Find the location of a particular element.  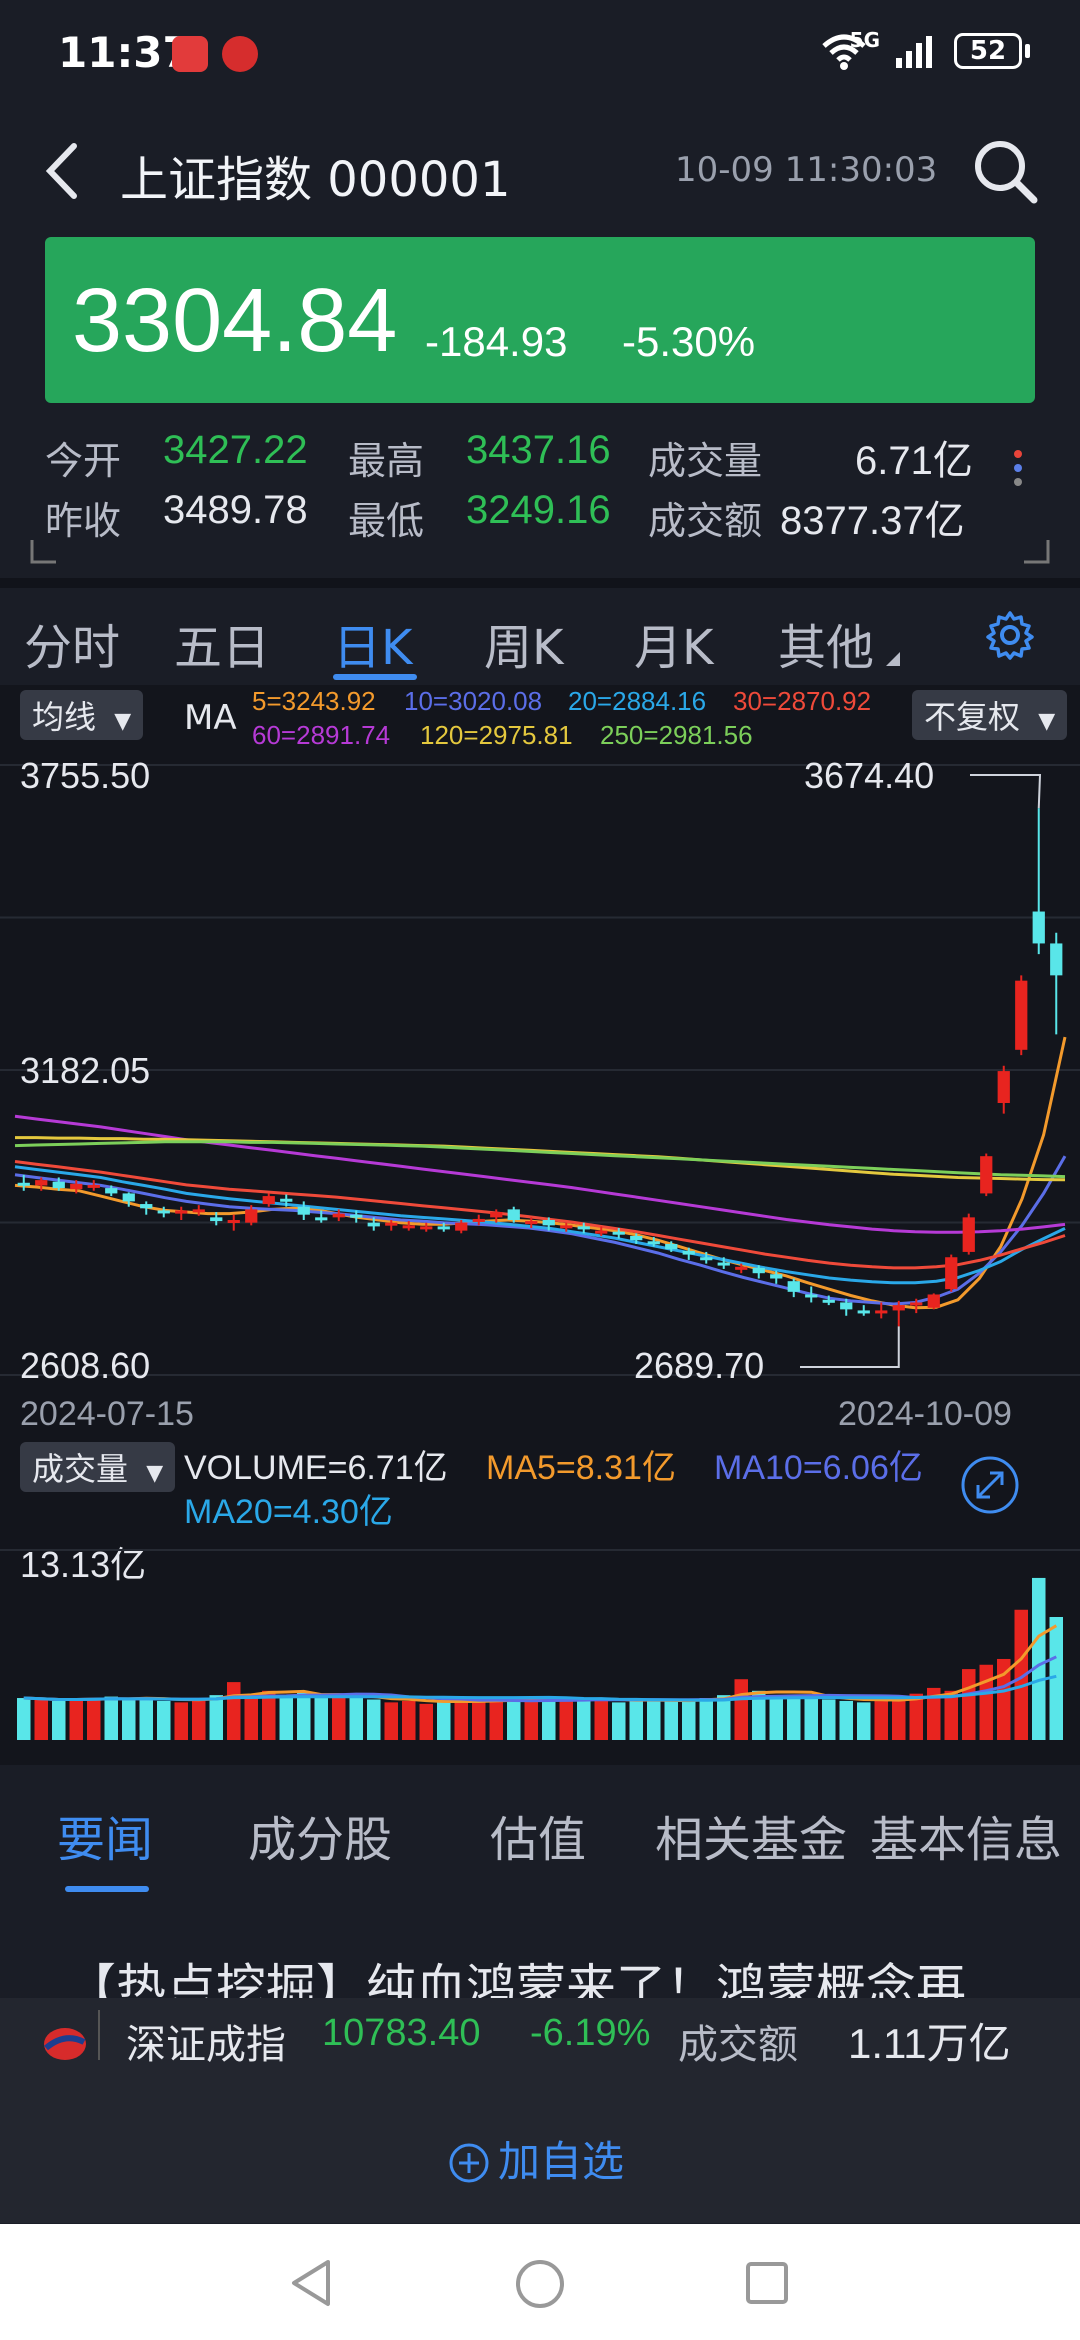

tab-weekly-k: 周K is located at coordinates (523, 643).